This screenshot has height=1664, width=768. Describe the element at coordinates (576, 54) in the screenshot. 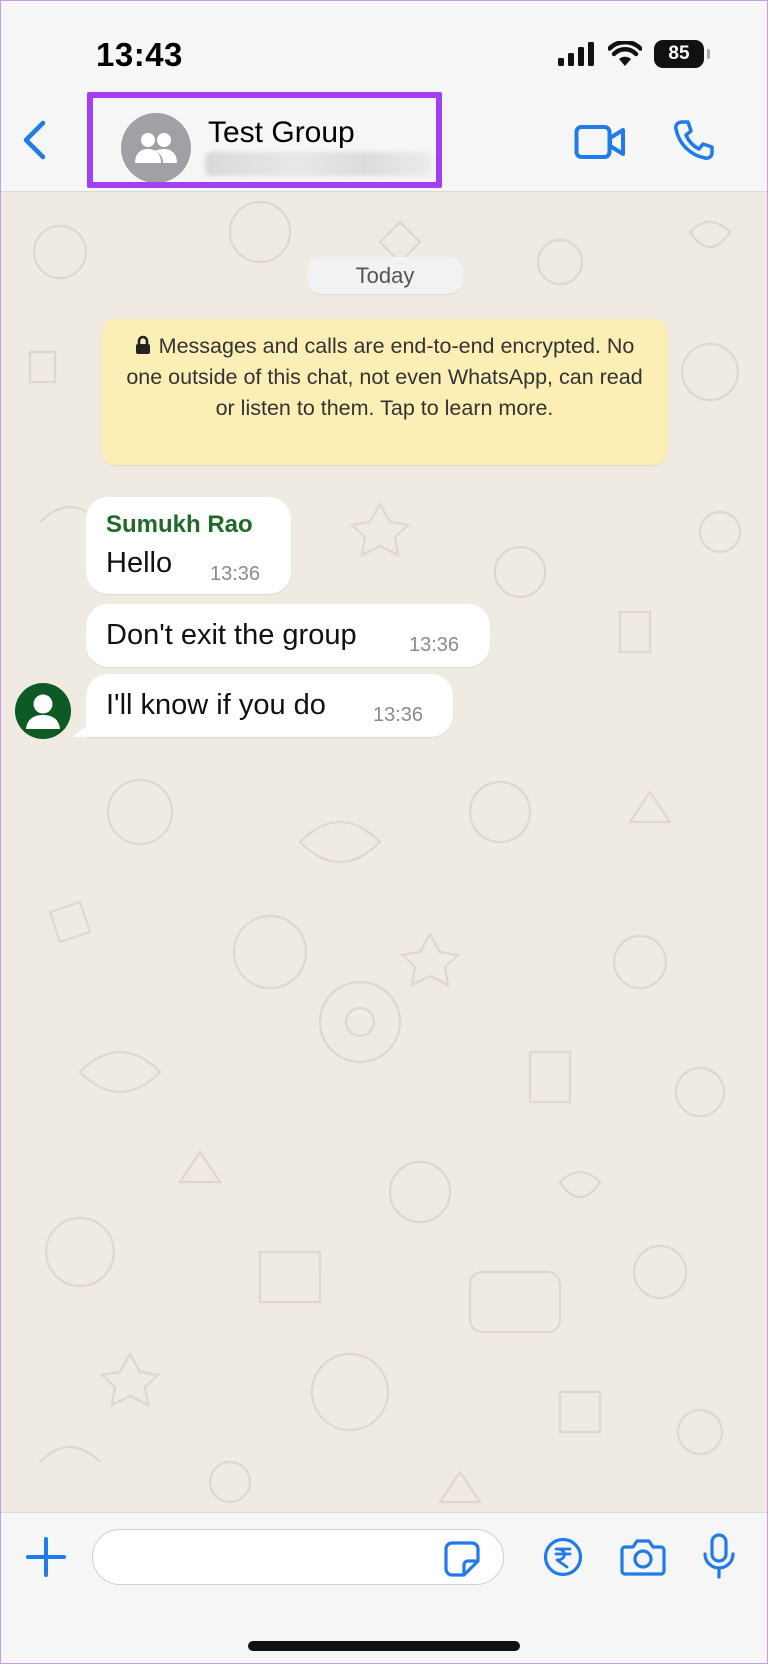

I see `signal-icon` at that location.